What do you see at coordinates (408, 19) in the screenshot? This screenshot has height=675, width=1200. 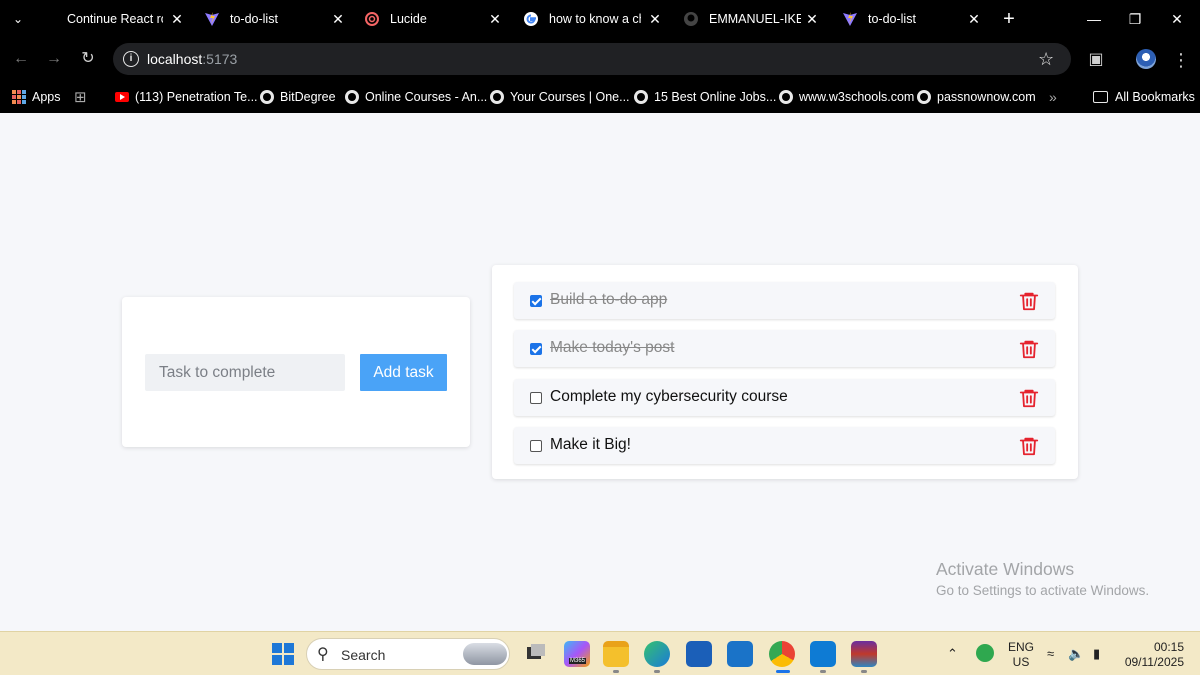 I see `tab-title: Lucide` at bounding box center [408, 19].